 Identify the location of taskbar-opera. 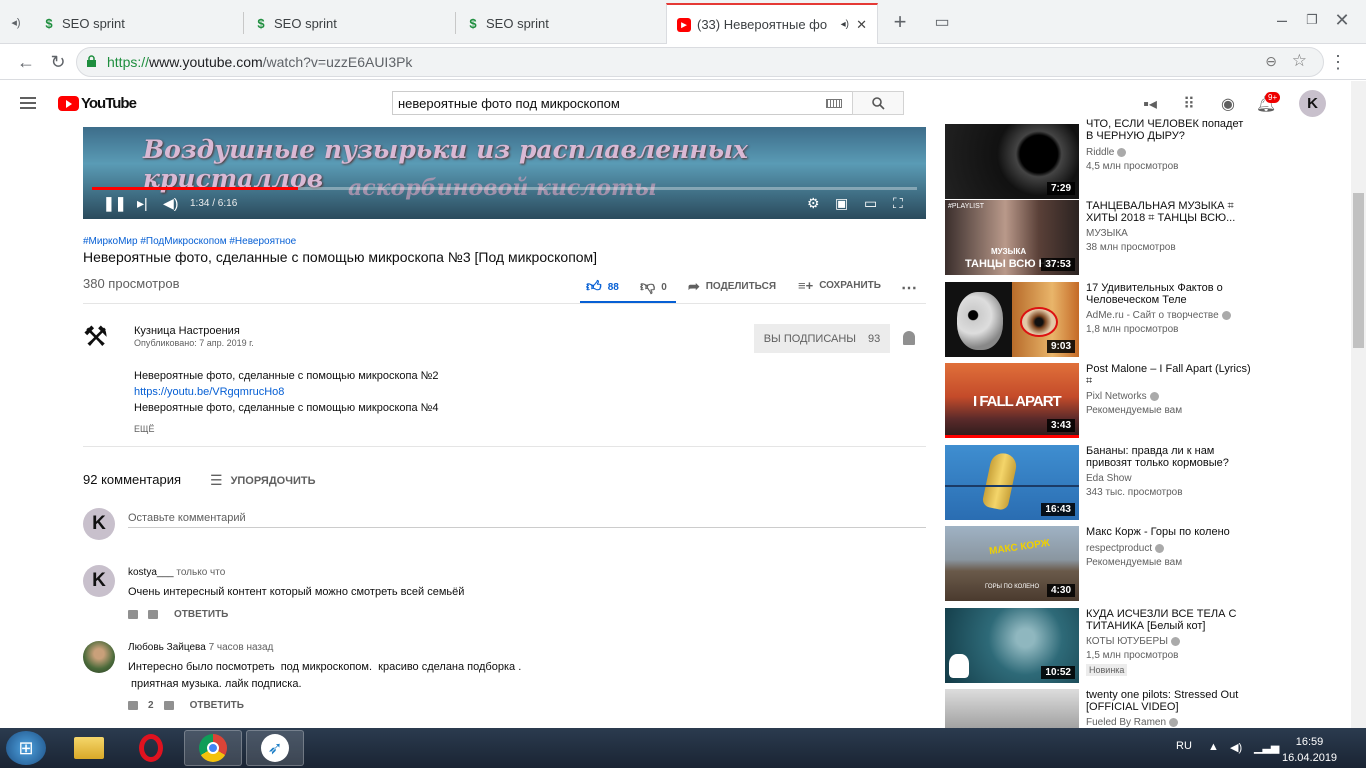
(151, 748).